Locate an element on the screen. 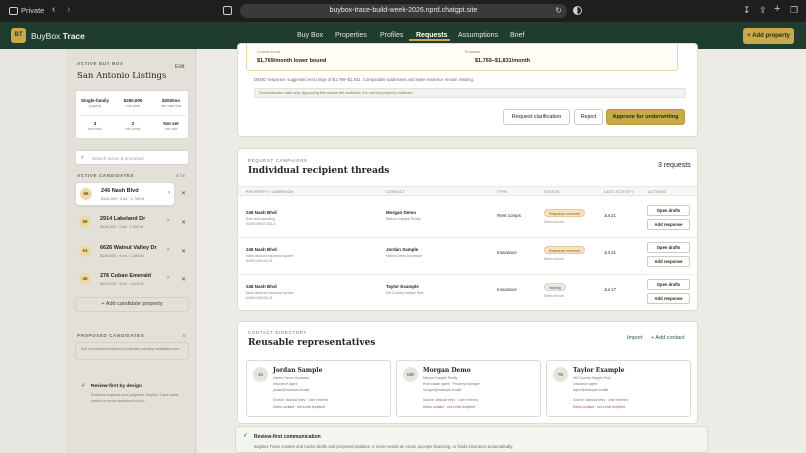  col-property: PROPERTY / CAMPAIGN is located at coordinates (270, 192).